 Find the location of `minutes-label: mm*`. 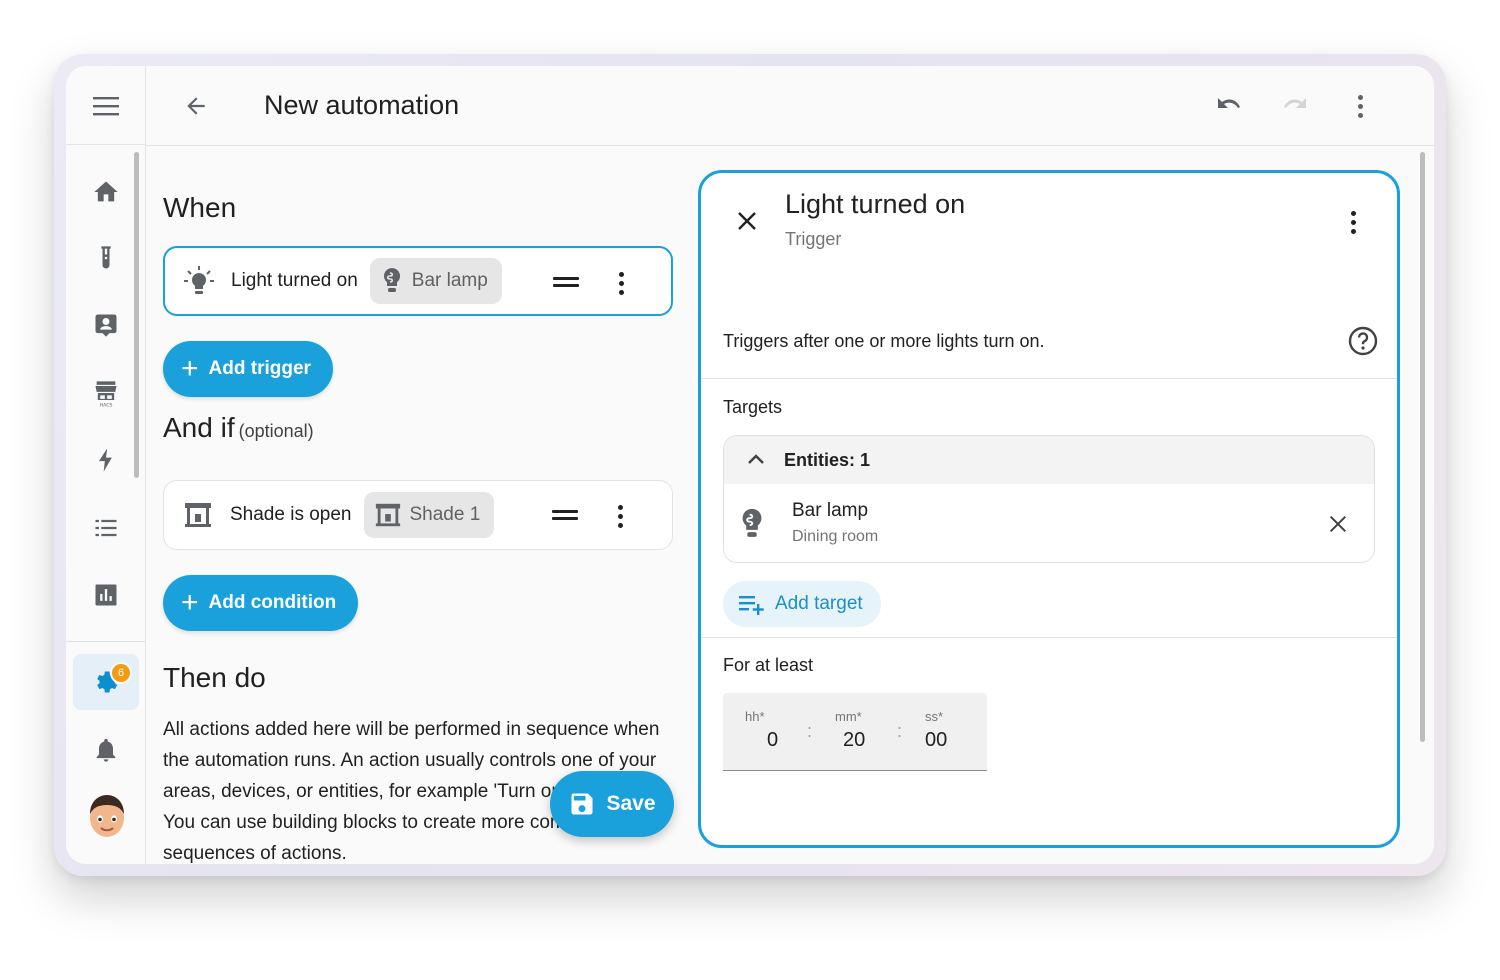

minutes-label: mm* is located at coordinates (848, 716).